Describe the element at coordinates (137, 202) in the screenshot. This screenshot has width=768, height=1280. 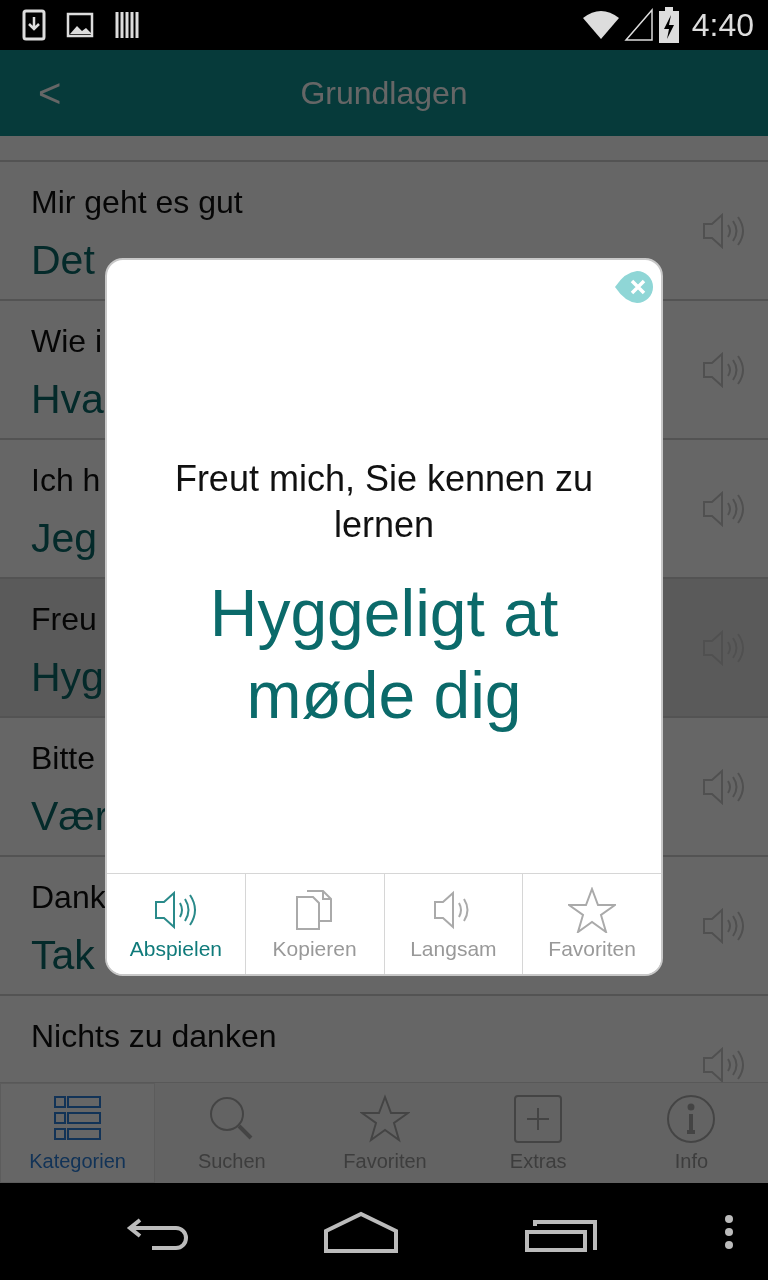
I see `german-phrase: Mir geht es gut` at that location.